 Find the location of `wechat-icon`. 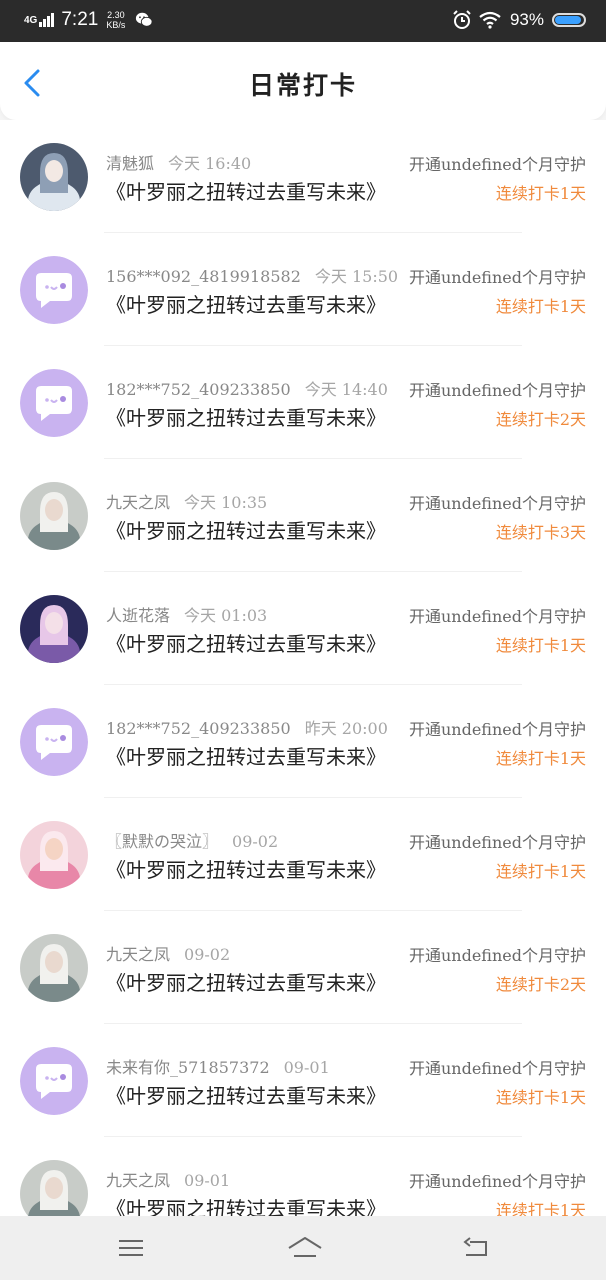

wechat-icon is located at coordinates (144, 19).